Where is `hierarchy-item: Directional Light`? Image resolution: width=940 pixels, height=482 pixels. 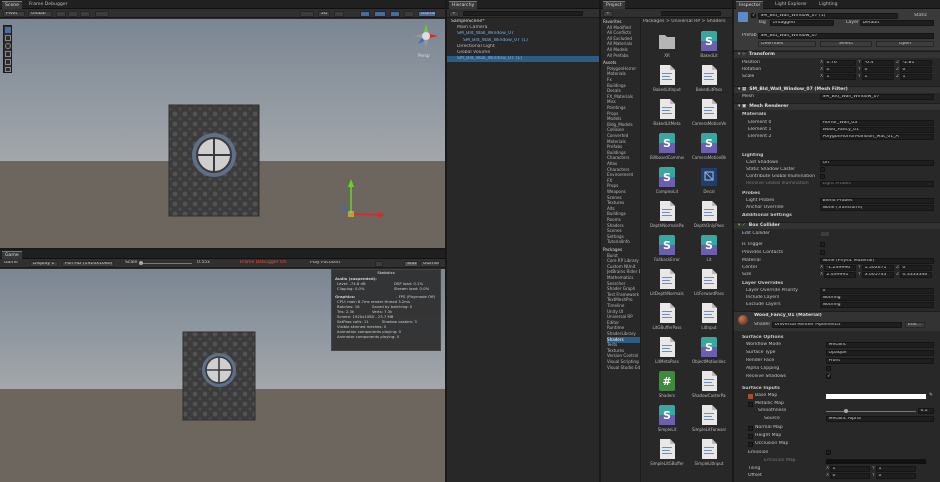 hierarchy-item: Directional Light is located at coordinates (523, 47).